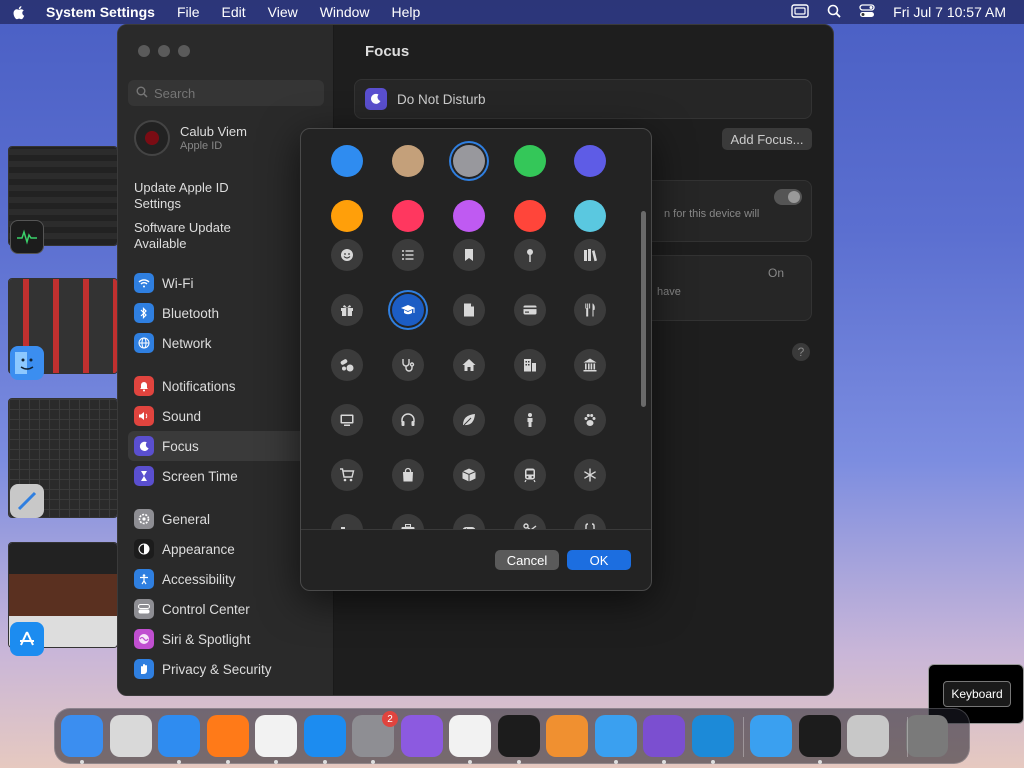 The width and height of the screenshot is (1024, 768). What do you see at coordinates (599, 560) in the screenshot?
I see `ok-button: OK` at bounding box center [599, 560].